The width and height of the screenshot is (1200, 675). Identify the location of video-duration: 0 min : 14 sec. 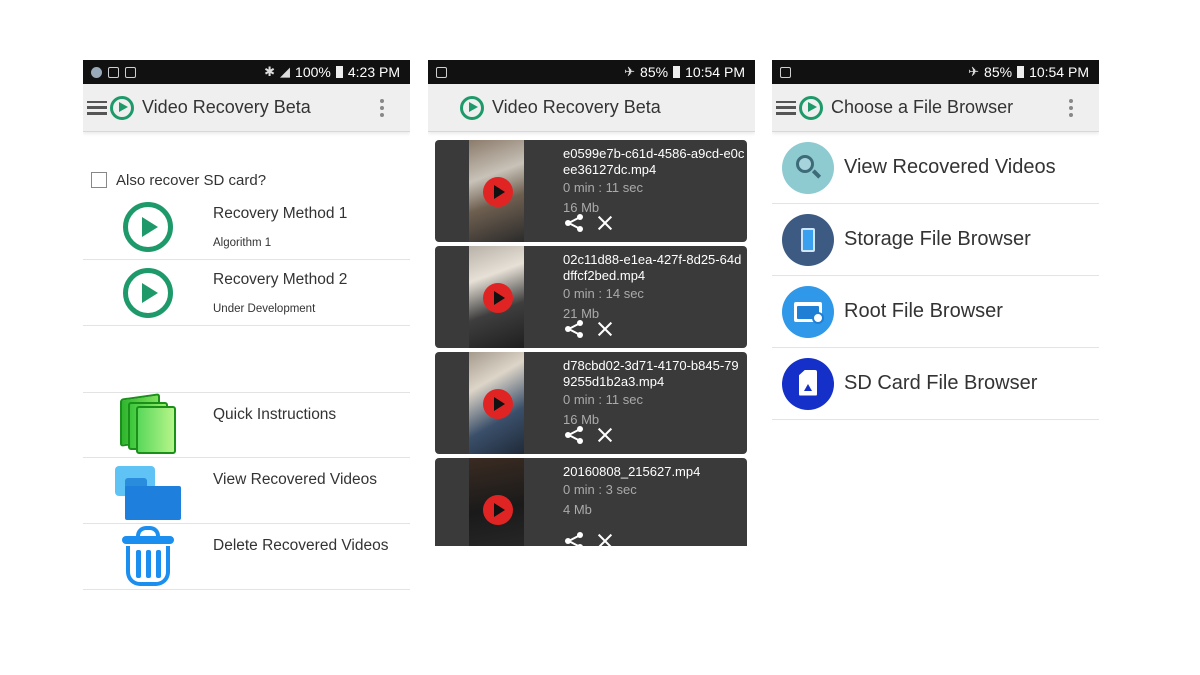
(603, 293).